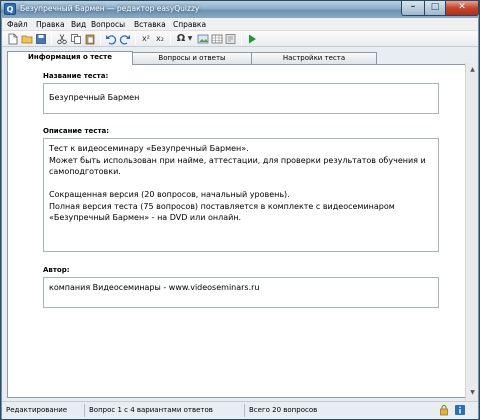 The image size is (480, 420). What do you see at coordinates (471, 232) in the screenshot?
I see `vertical-scrollbar: ▲ ▼` at bounding box center [471, 232].